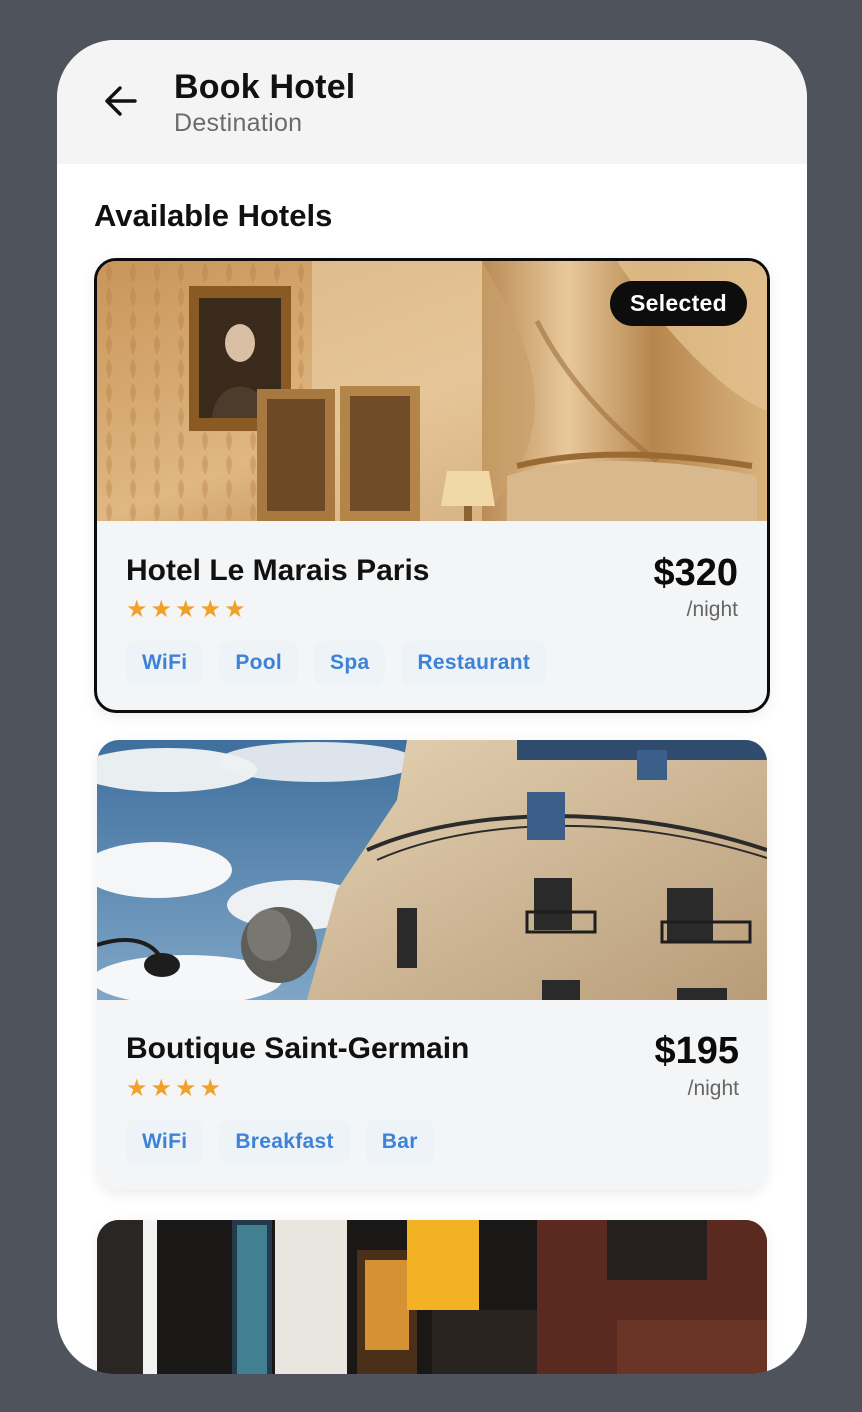  What do you see at coordinates (399, 1142) in the screenshot?
I see `amenity-chip: Bar` at bounding box center [399, 1142].